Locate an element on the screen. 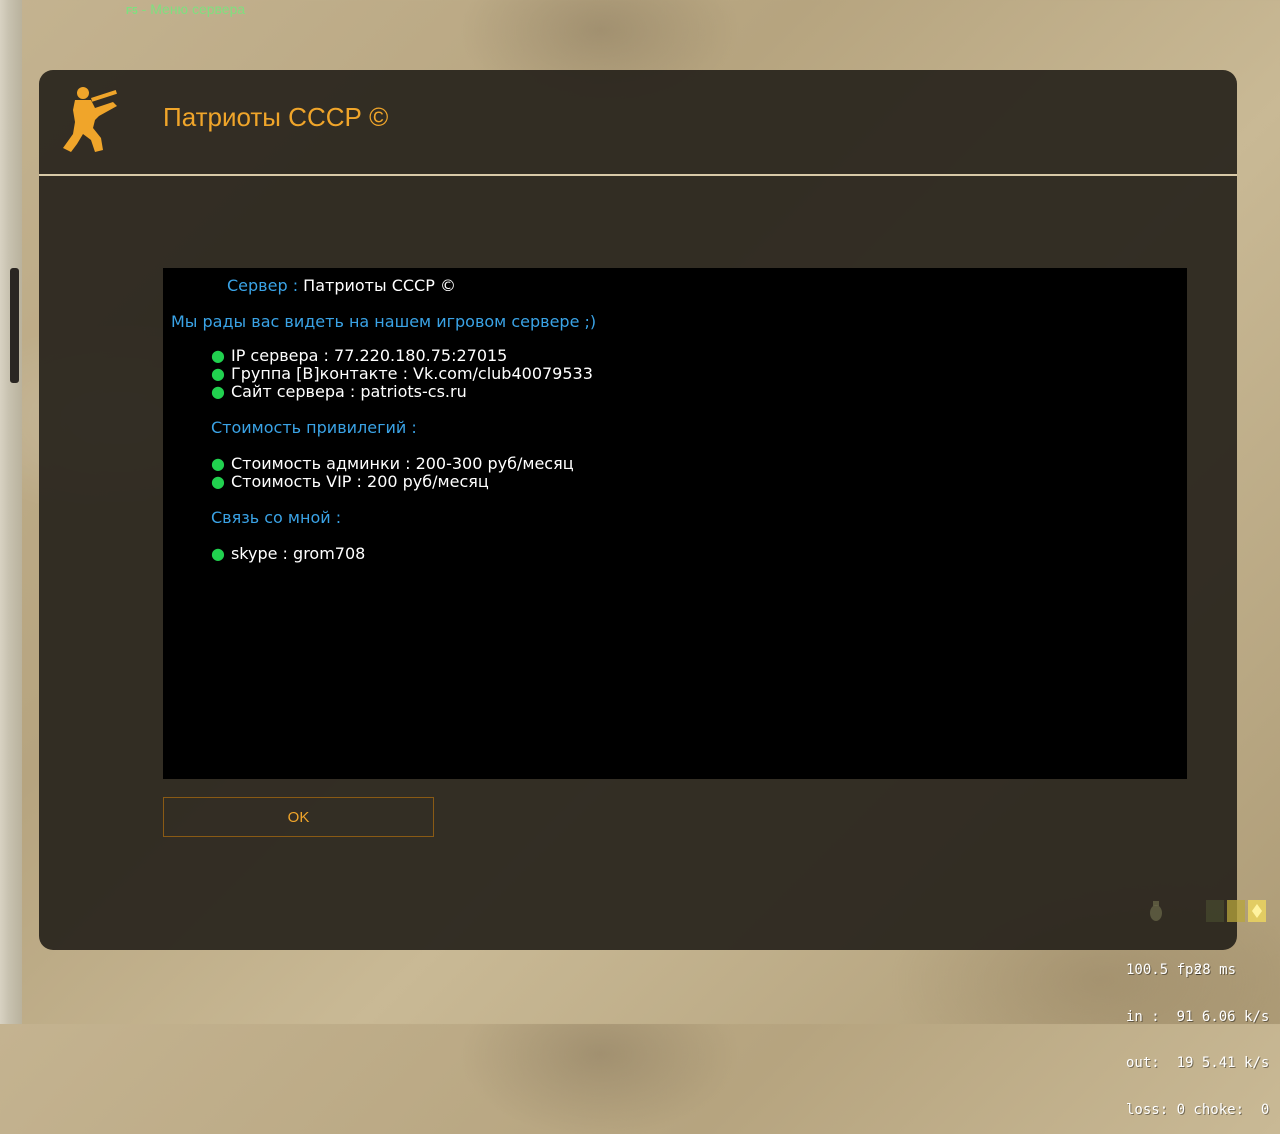 The height and width of the screenshot is (1134, 1280). list-item: ● Стоимость админки : 200-300 руб/месяц is located at coordinates (392, 463).